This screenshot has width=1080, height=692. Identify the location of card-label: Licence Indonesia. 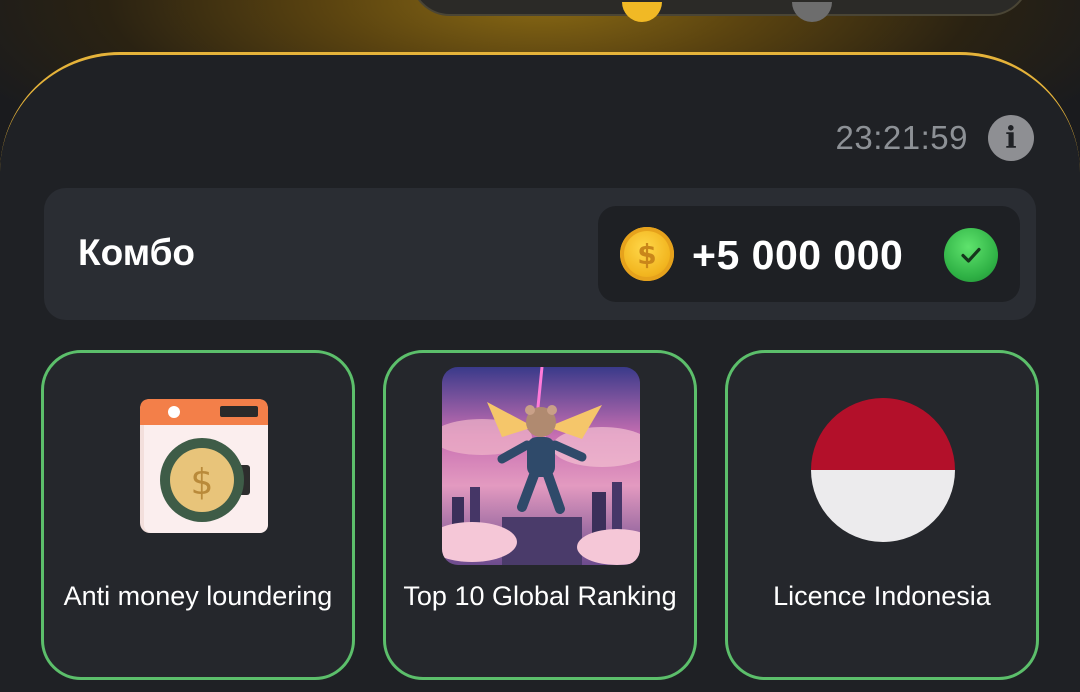
(882, 596).